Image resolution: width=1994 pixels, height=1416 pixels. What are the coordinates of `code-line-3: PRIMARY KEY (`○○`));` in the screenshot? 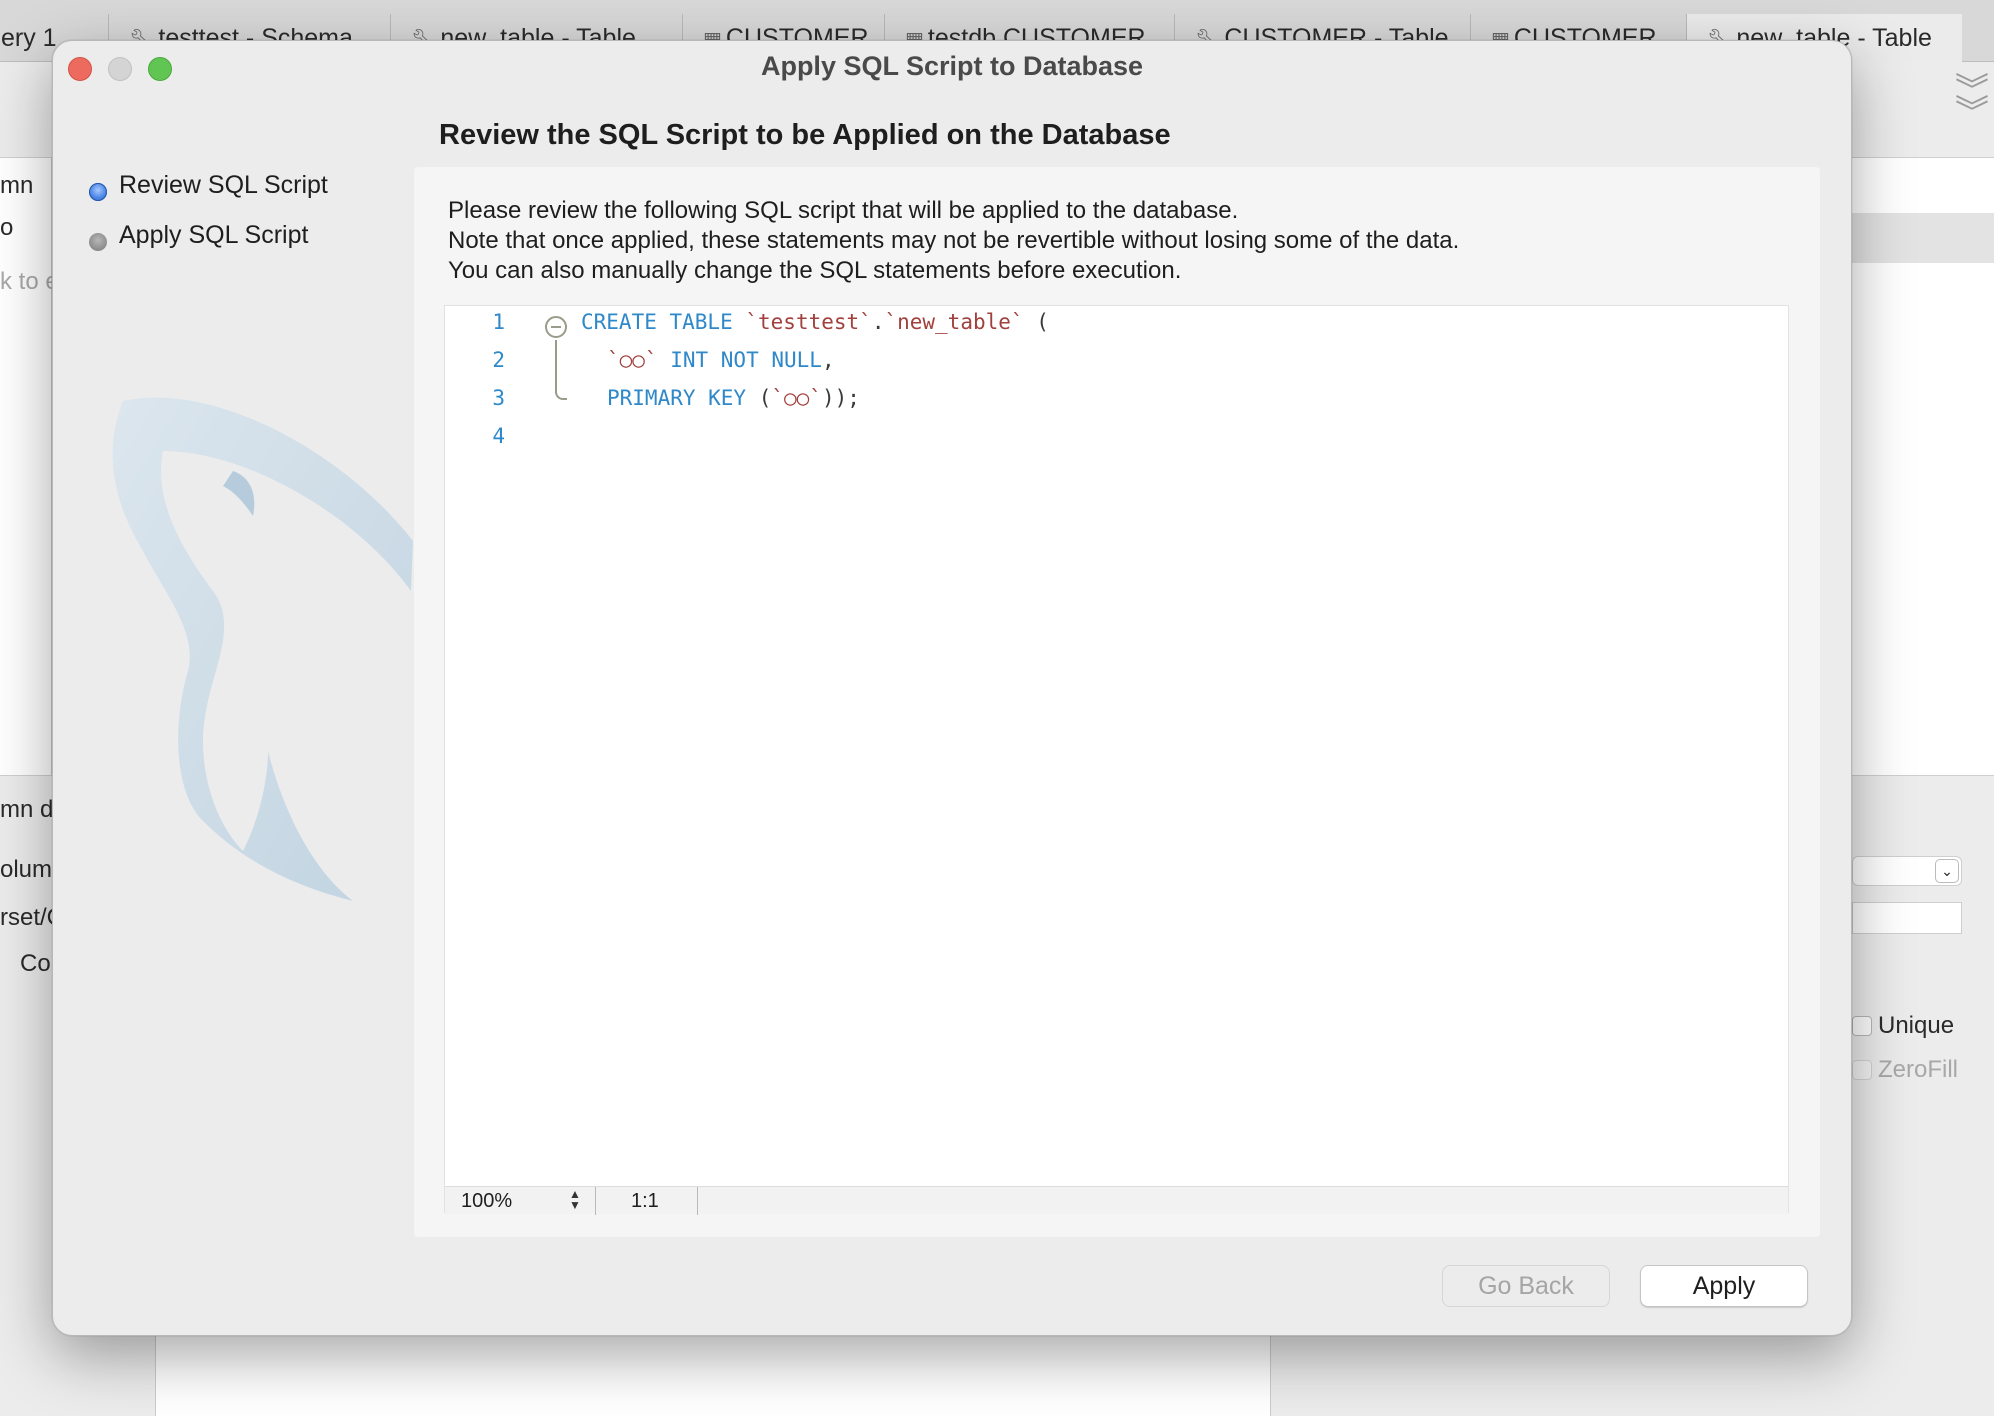 It's located at (733, 398).